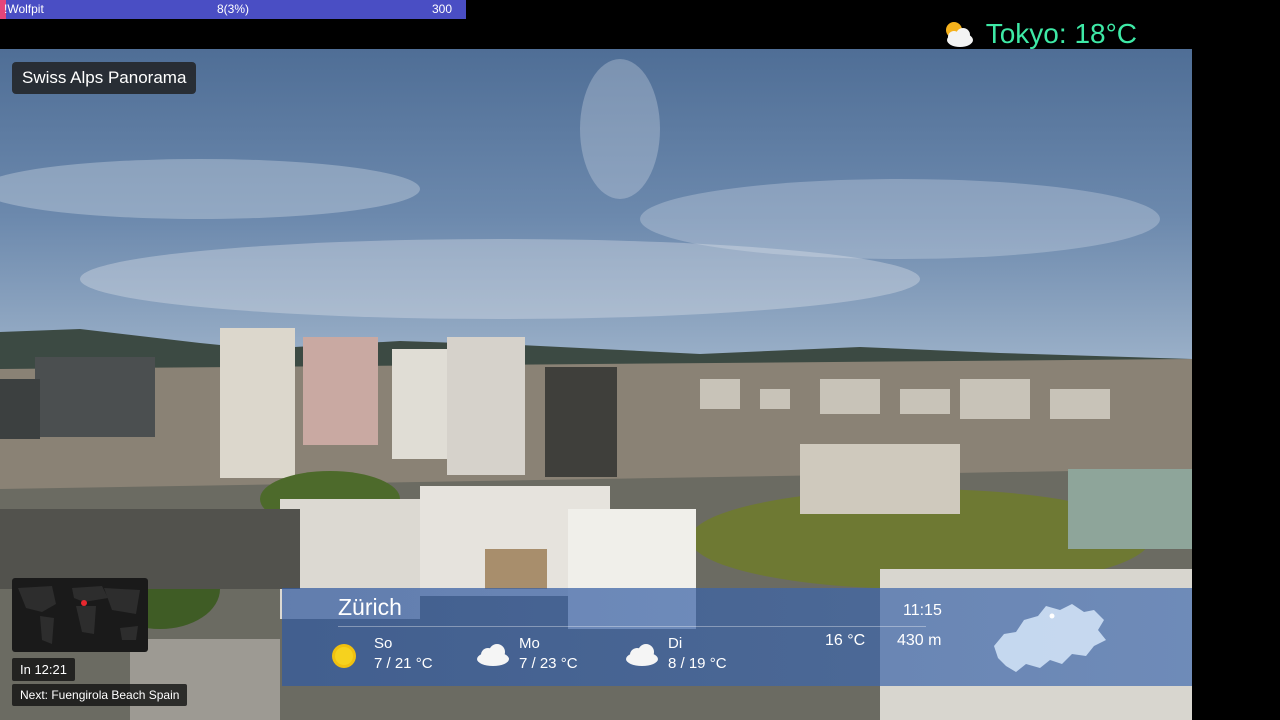  What do you see at coordinates (84, 603) in the screenshot?
I see `location-marker` at bounding box center [84, 603].